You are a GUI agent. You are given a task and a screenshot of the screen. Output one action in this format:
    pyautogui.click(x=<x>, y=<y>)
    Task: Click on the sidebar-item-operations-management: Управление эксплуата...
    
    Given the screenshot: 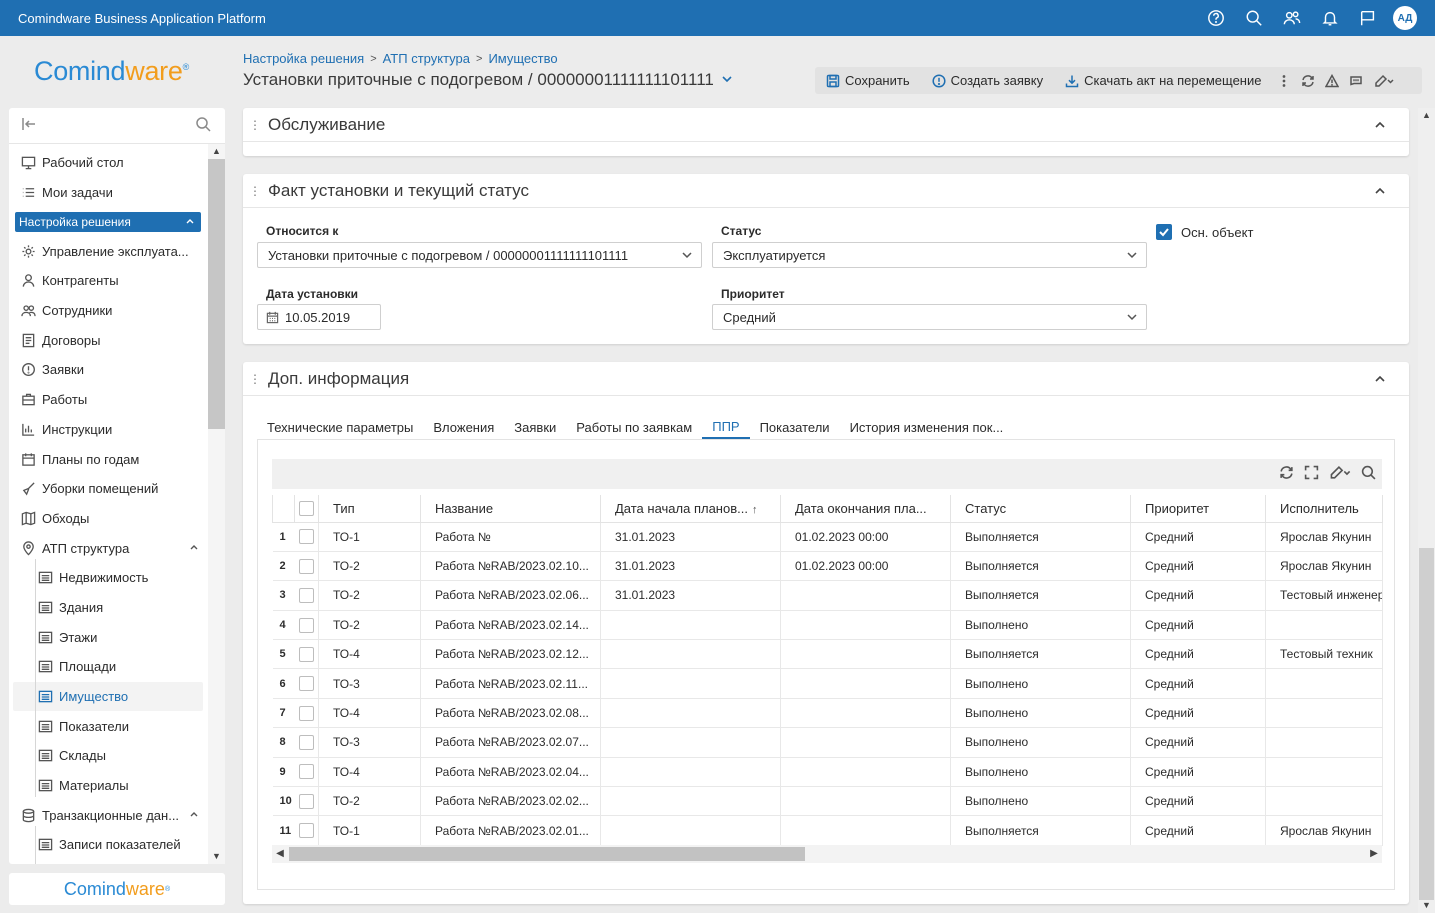 What is the action you would take?
    pyautogui.click(x=108, y=251)
    